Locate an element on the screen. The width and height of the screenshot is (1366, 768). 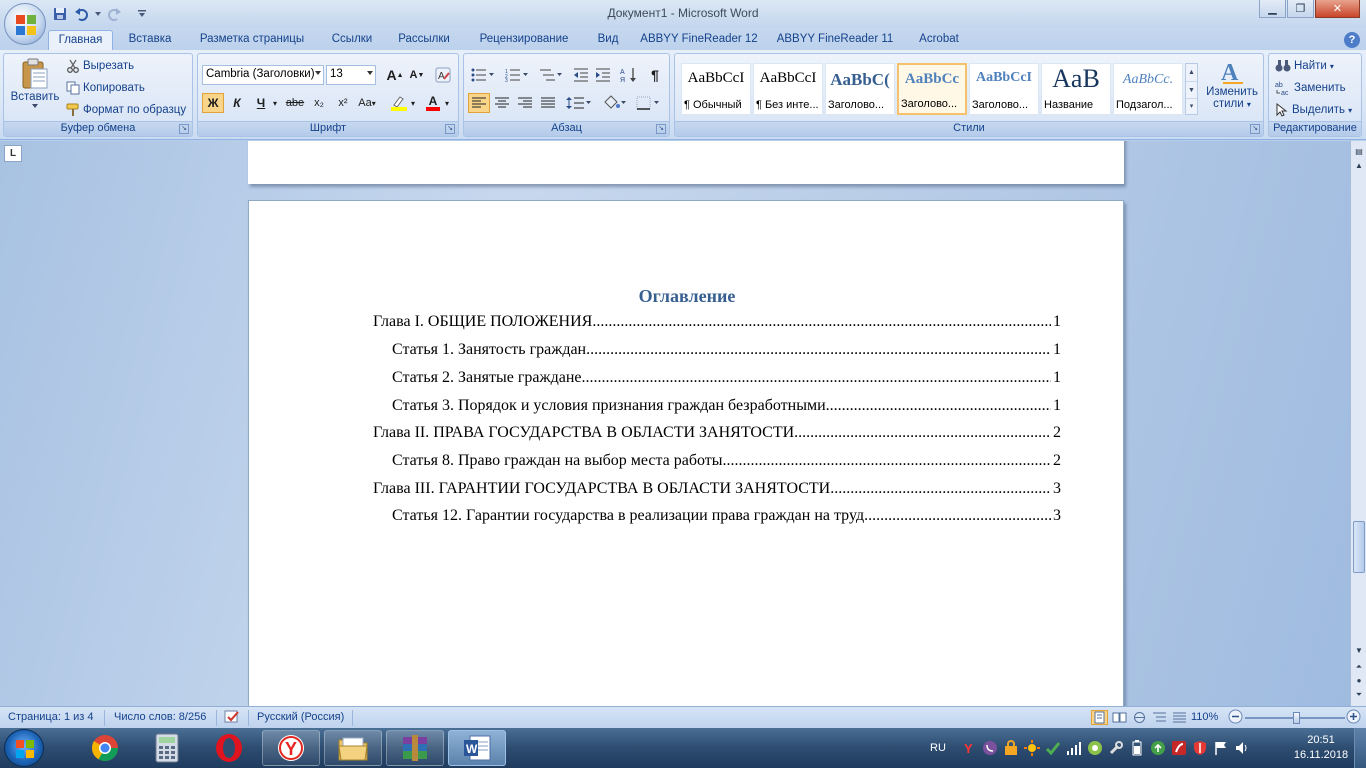
underline-dropdown-icon: ▾ is located at coordinates (275, 103).